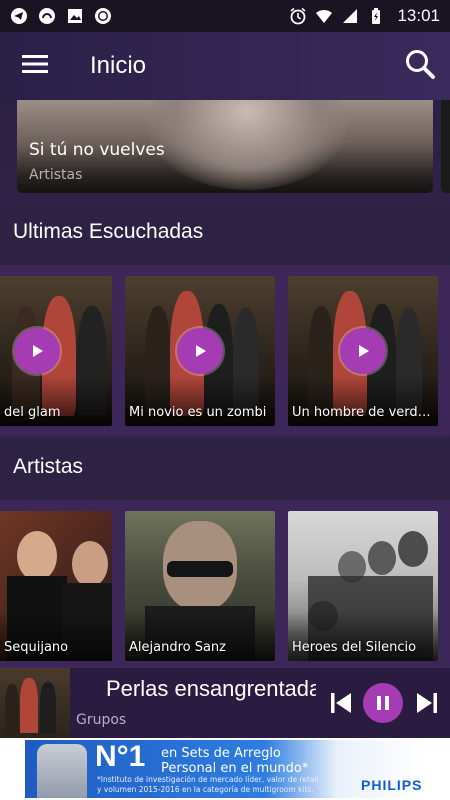  Describe the element at coordinates (363, 586) in the screenshot. I see `artist-item-3: Heroes del Silencio` at that location.